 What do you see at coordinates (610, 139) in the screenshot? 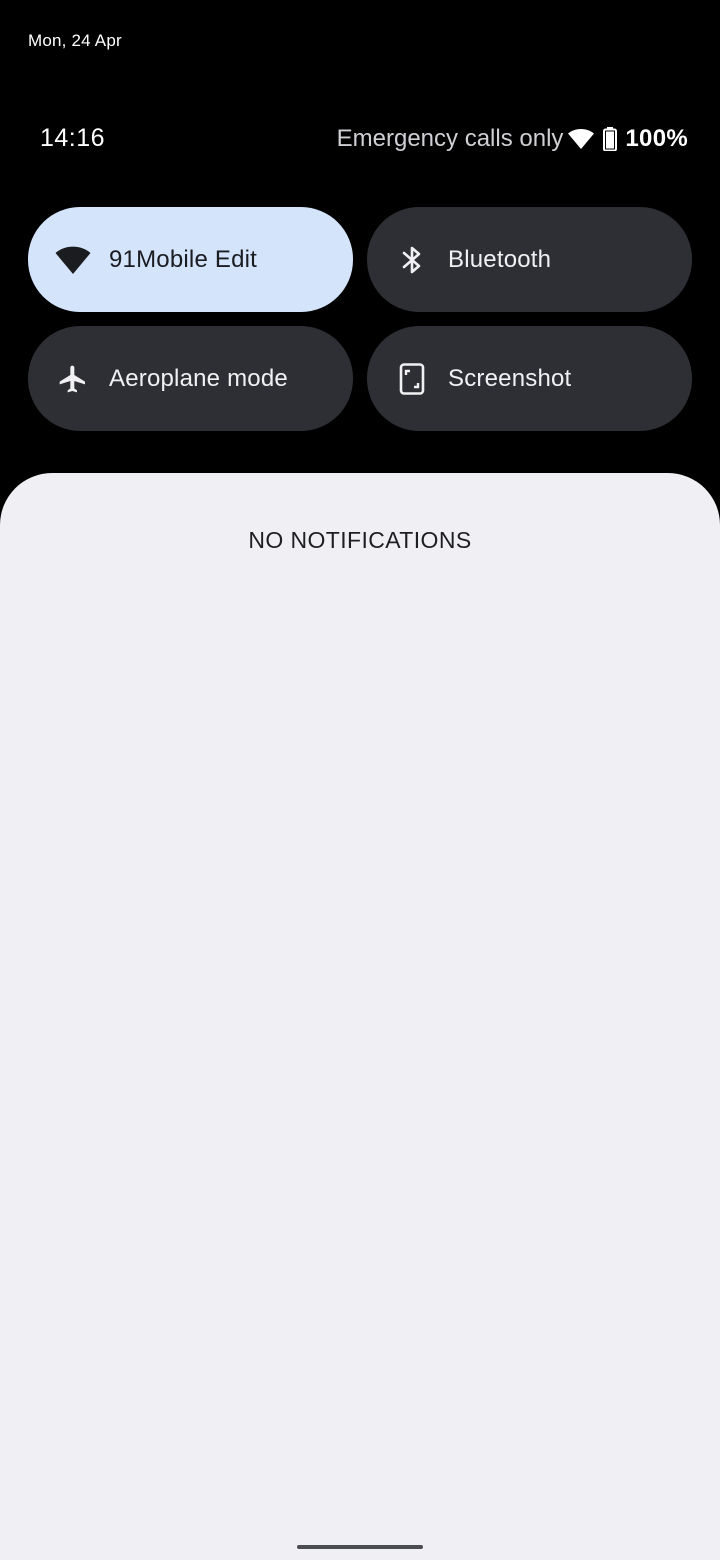
I see `battery-icon` at bounding box center [610, 139].